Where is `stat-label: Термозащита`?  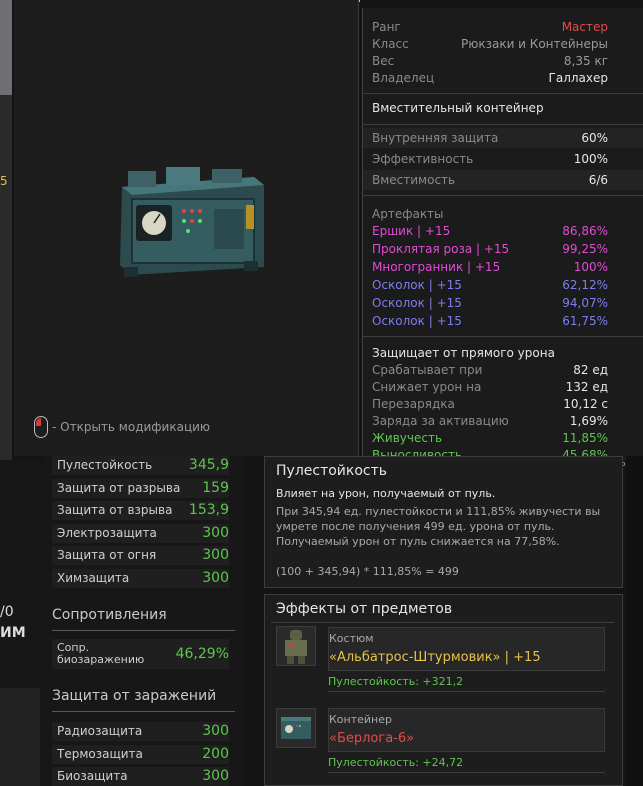 stat-label: Термозащита is located at coordinates (100, 754).